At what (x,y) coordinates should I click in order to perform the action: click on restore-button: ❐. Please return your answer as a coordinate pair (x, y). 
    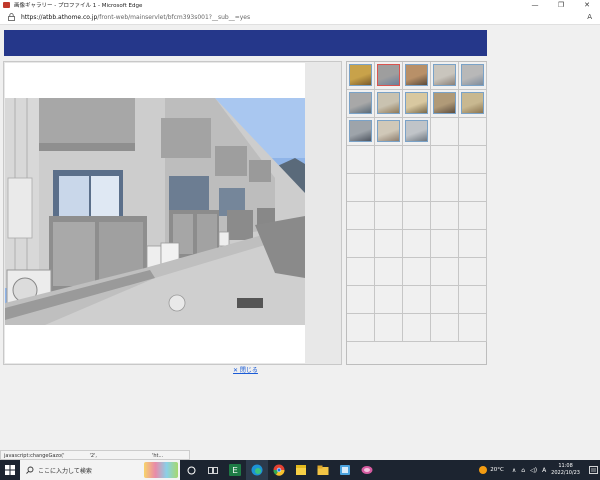
    Looking at the image, I should click on (561, 5).